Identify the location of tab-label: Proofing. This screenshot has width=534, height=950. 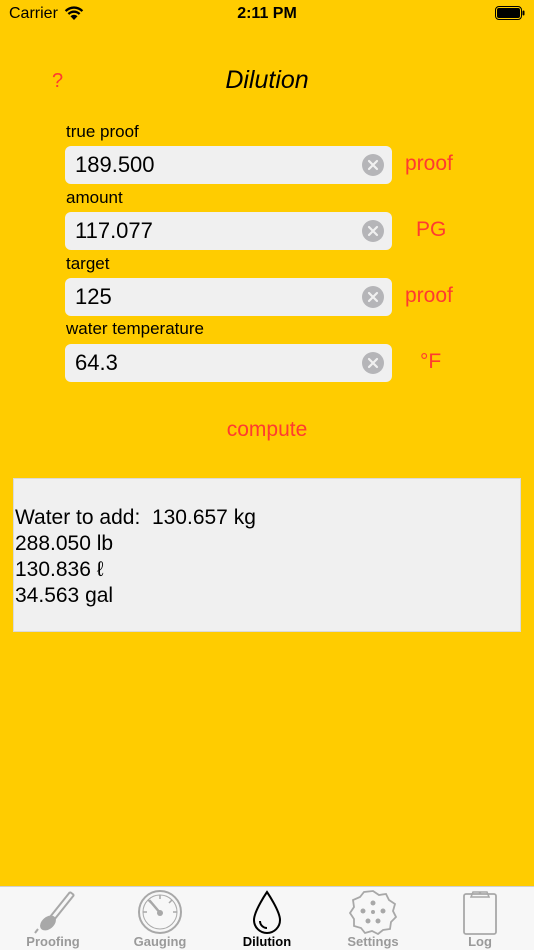
(53, 941).